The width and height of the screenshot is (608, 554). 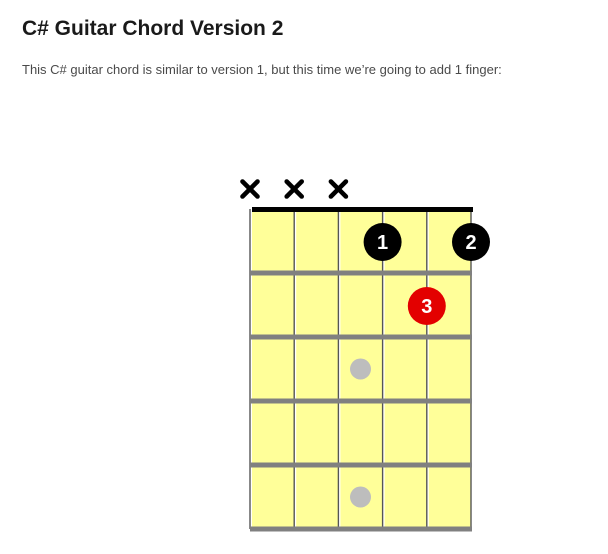 I want to click on finger-number: 2, so click(x=470, y=243).